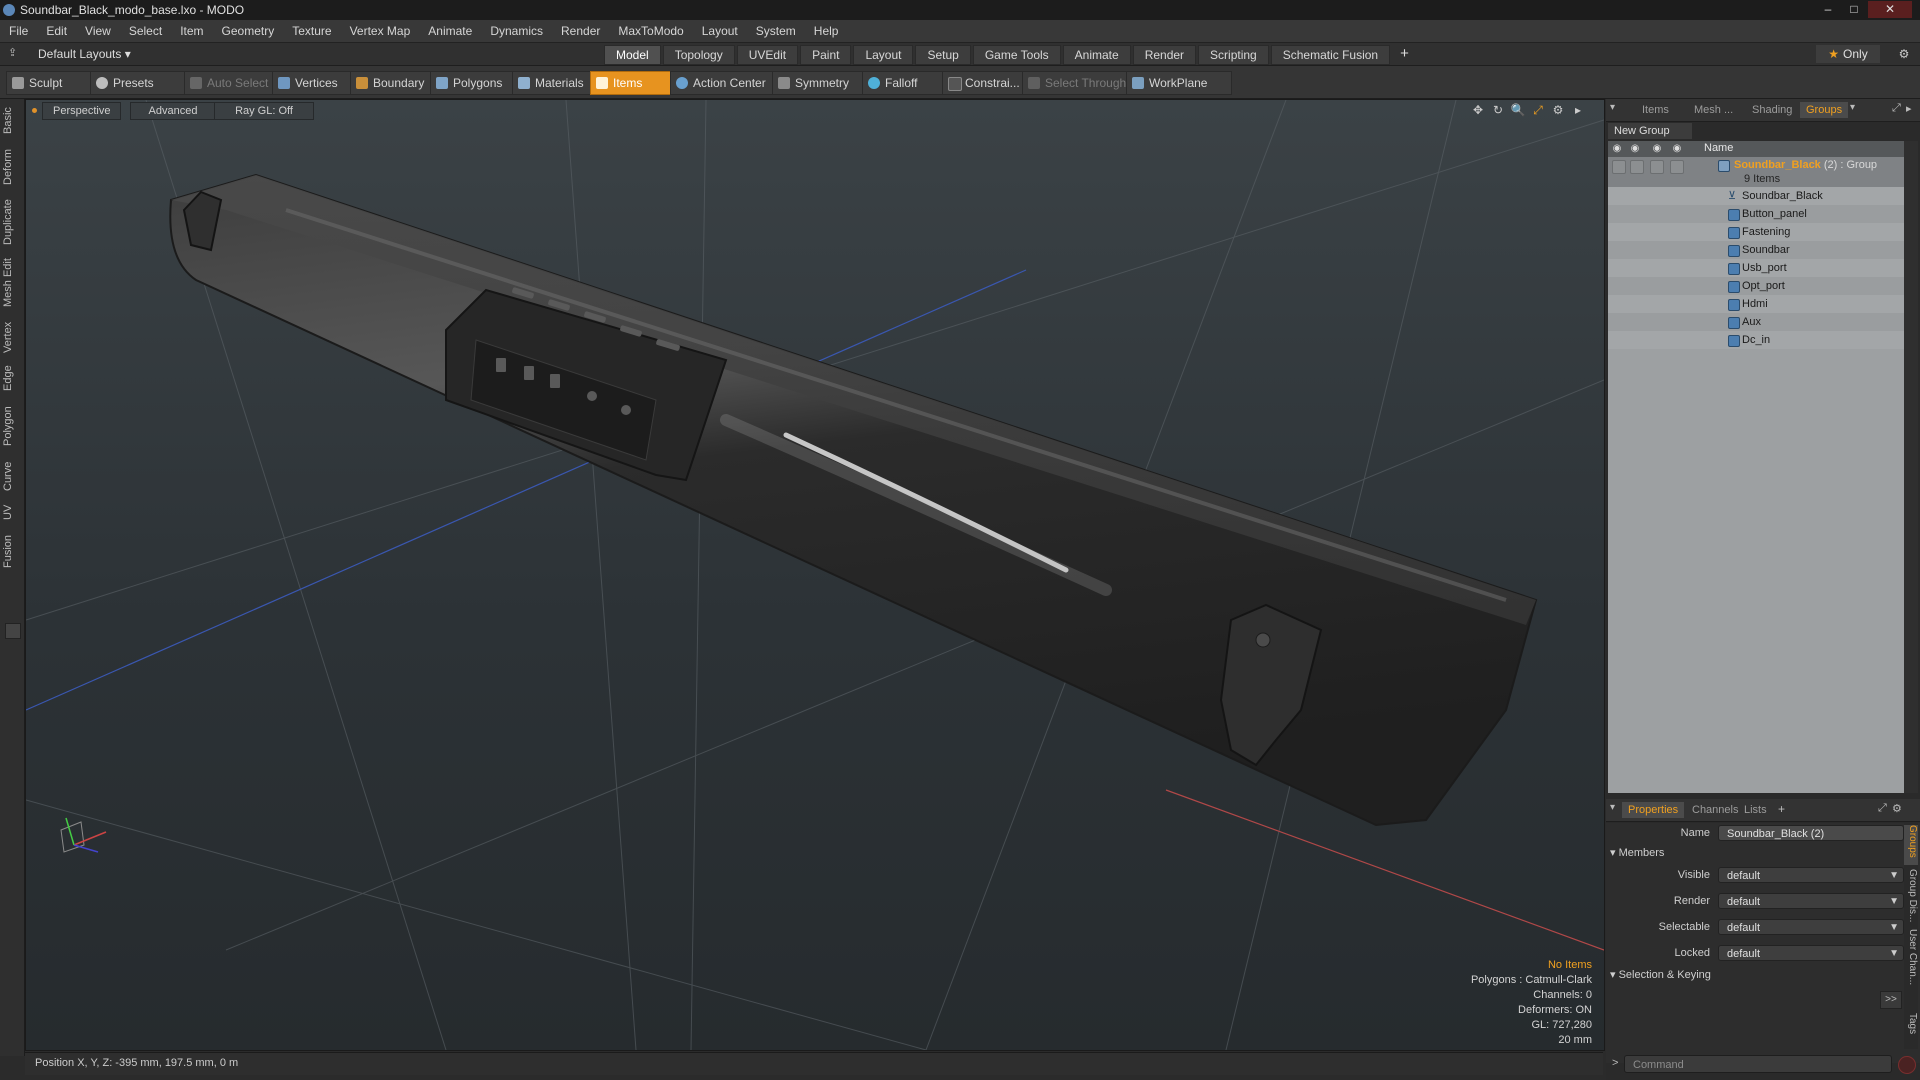  I want to click on close-button: ✕, so click(1890, 9).